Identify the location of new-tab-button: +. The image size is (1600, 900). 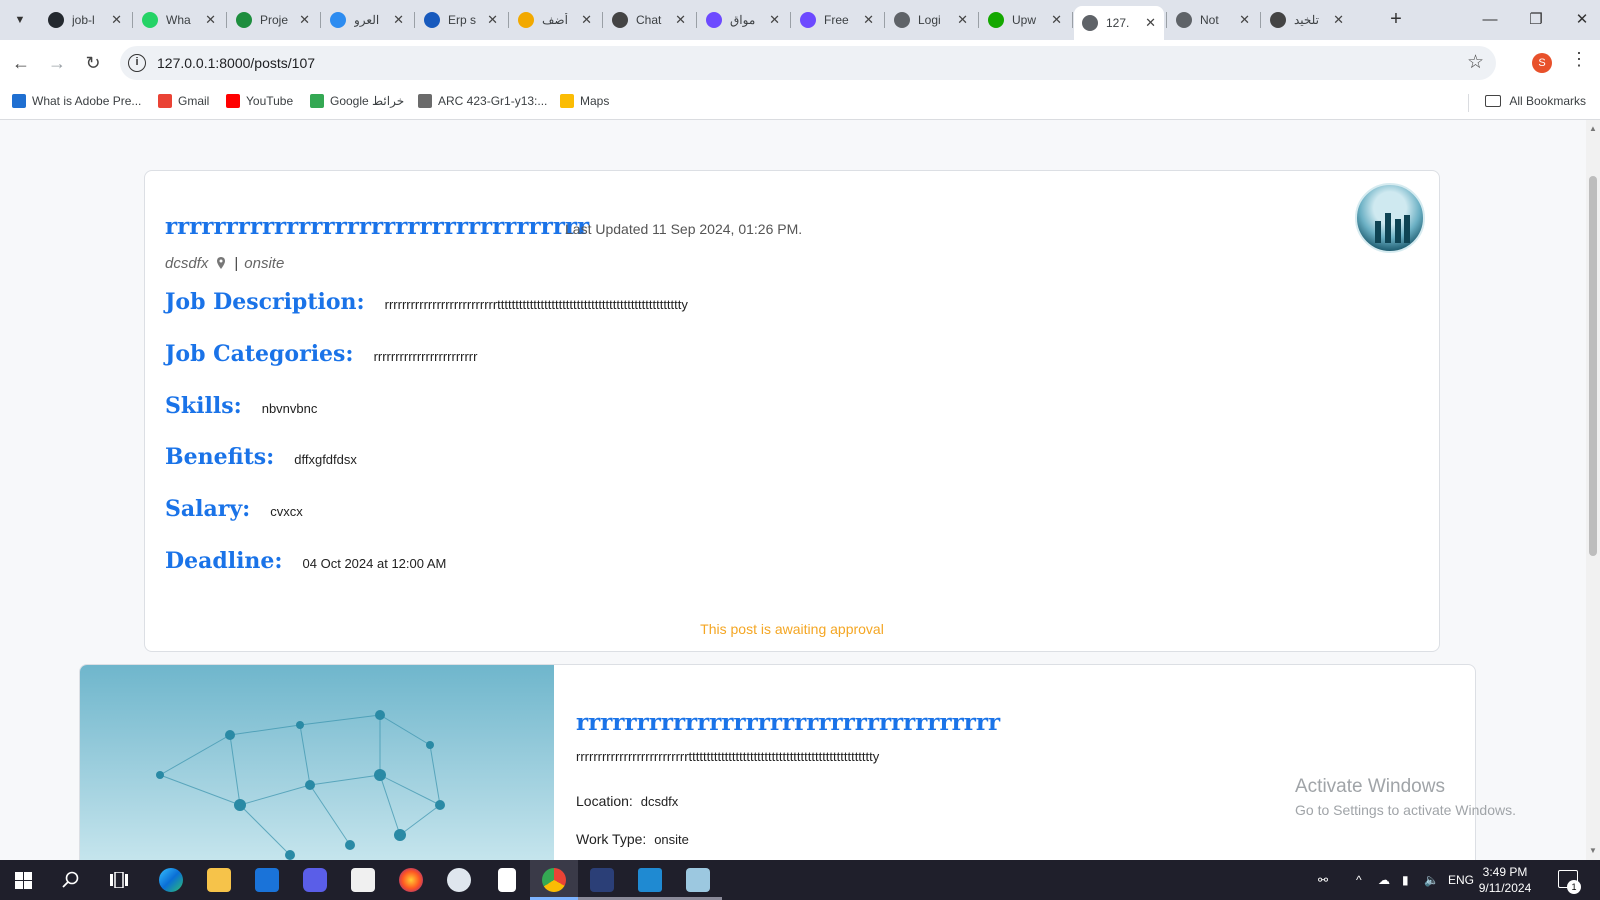
(1396, 20).